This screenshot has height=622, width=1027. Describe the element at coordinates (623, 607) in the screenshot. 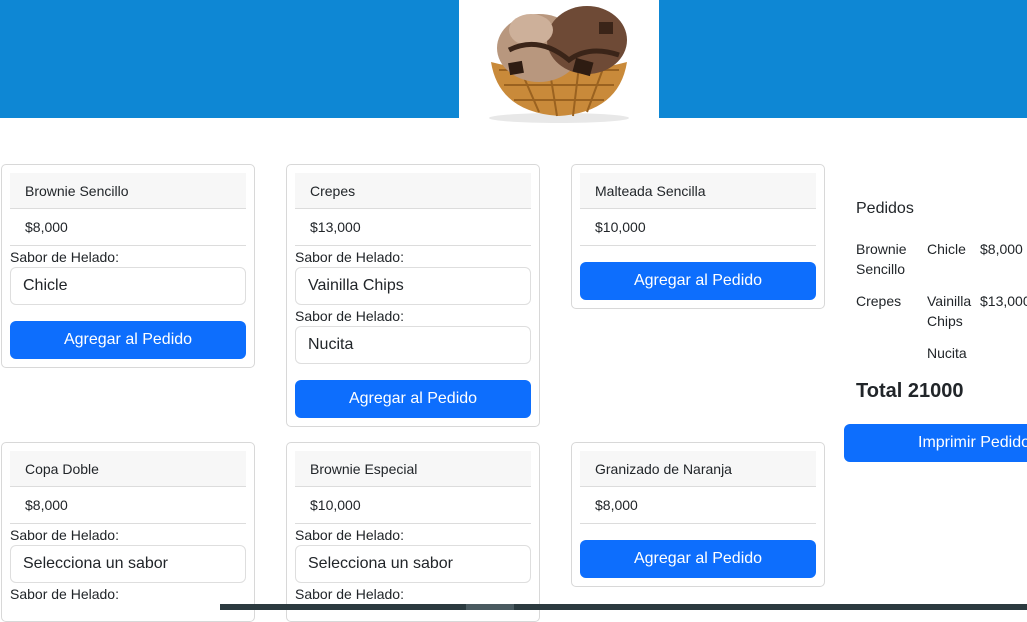

I see `horizontal-scrollbar` at that location.